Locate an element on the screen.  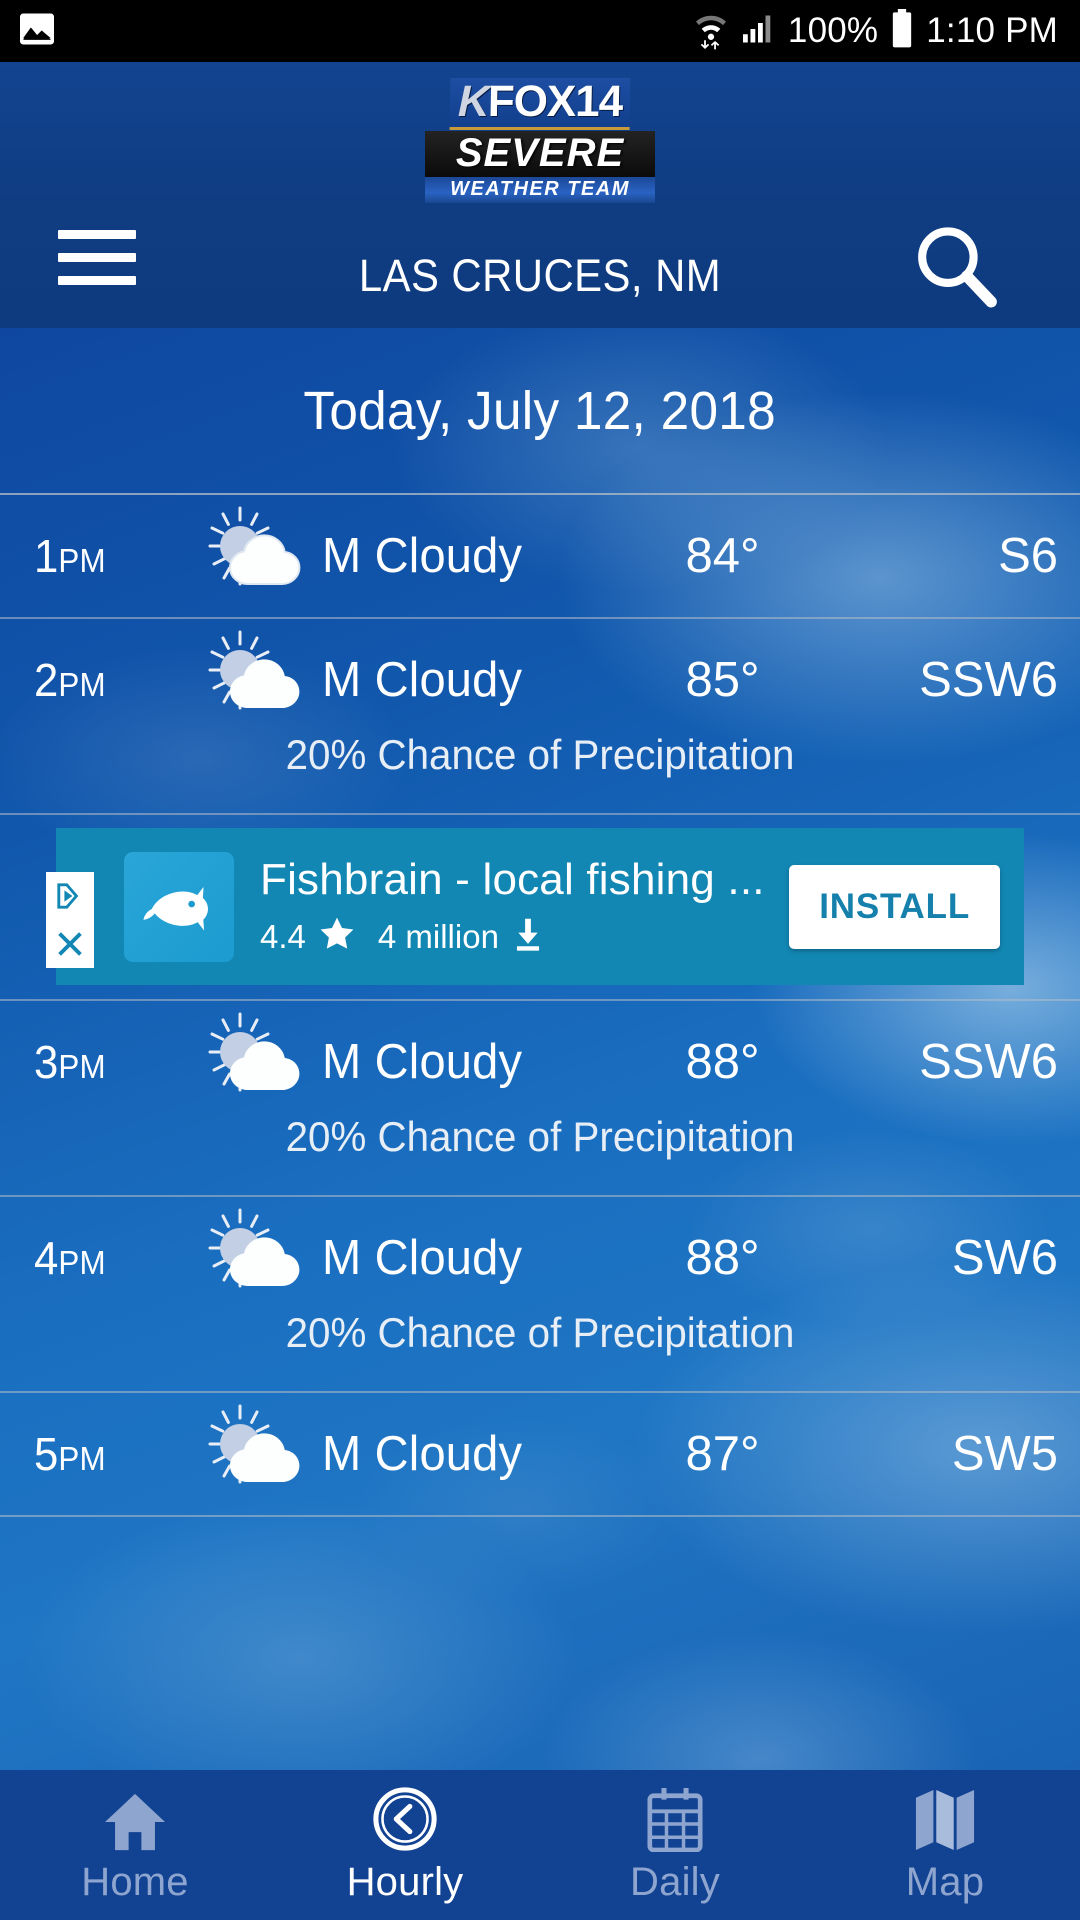
nav-label-hourly: Hourly is located at coordinates (405, 1881).